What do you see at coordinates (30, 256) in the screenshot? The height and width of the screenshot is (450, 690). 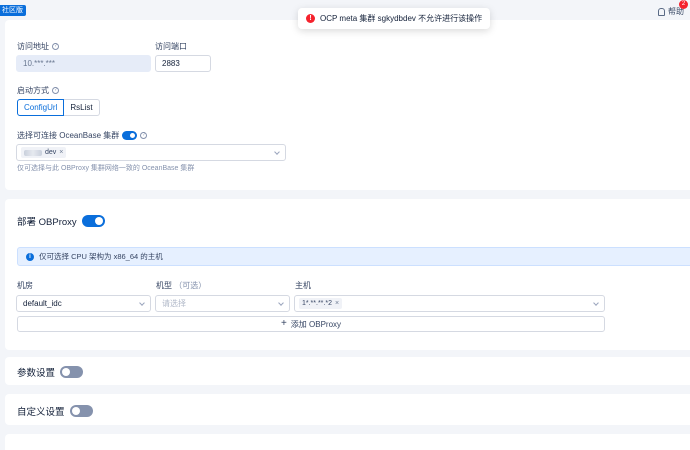 I see `info-icon: i` at bounding box center [30, 256].